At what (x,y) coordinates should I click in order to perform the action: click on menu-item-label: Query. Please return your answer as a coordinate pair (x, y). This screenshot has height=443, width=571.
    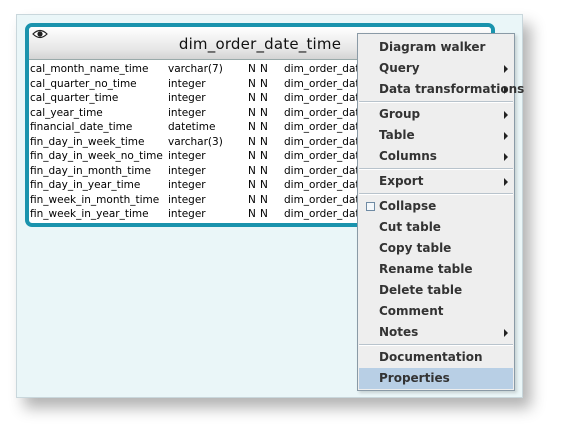
    Looking at the image, I should click on (399, 68).